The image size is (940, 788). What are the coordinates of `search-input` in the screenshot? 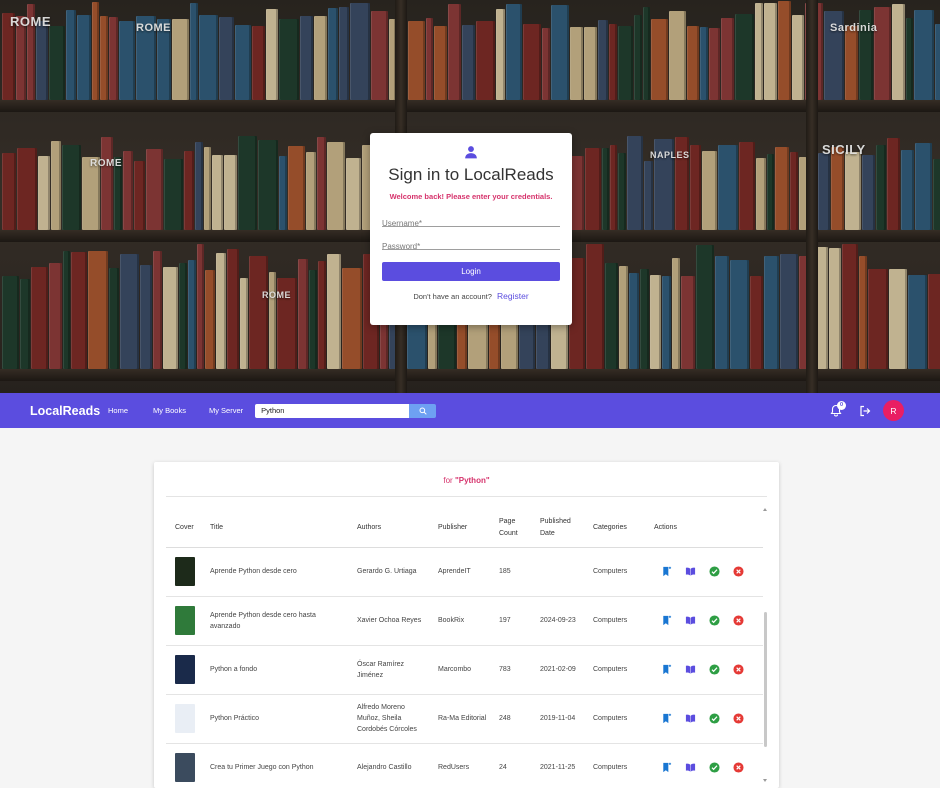 It's located at (332, 410).